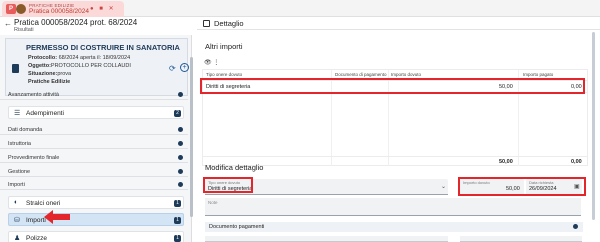 This screenshot has height=242, width=600. Describe the element at coordinates (16, 202) in the screenshot. I see `pie-chart-icon: ◐` at that location.